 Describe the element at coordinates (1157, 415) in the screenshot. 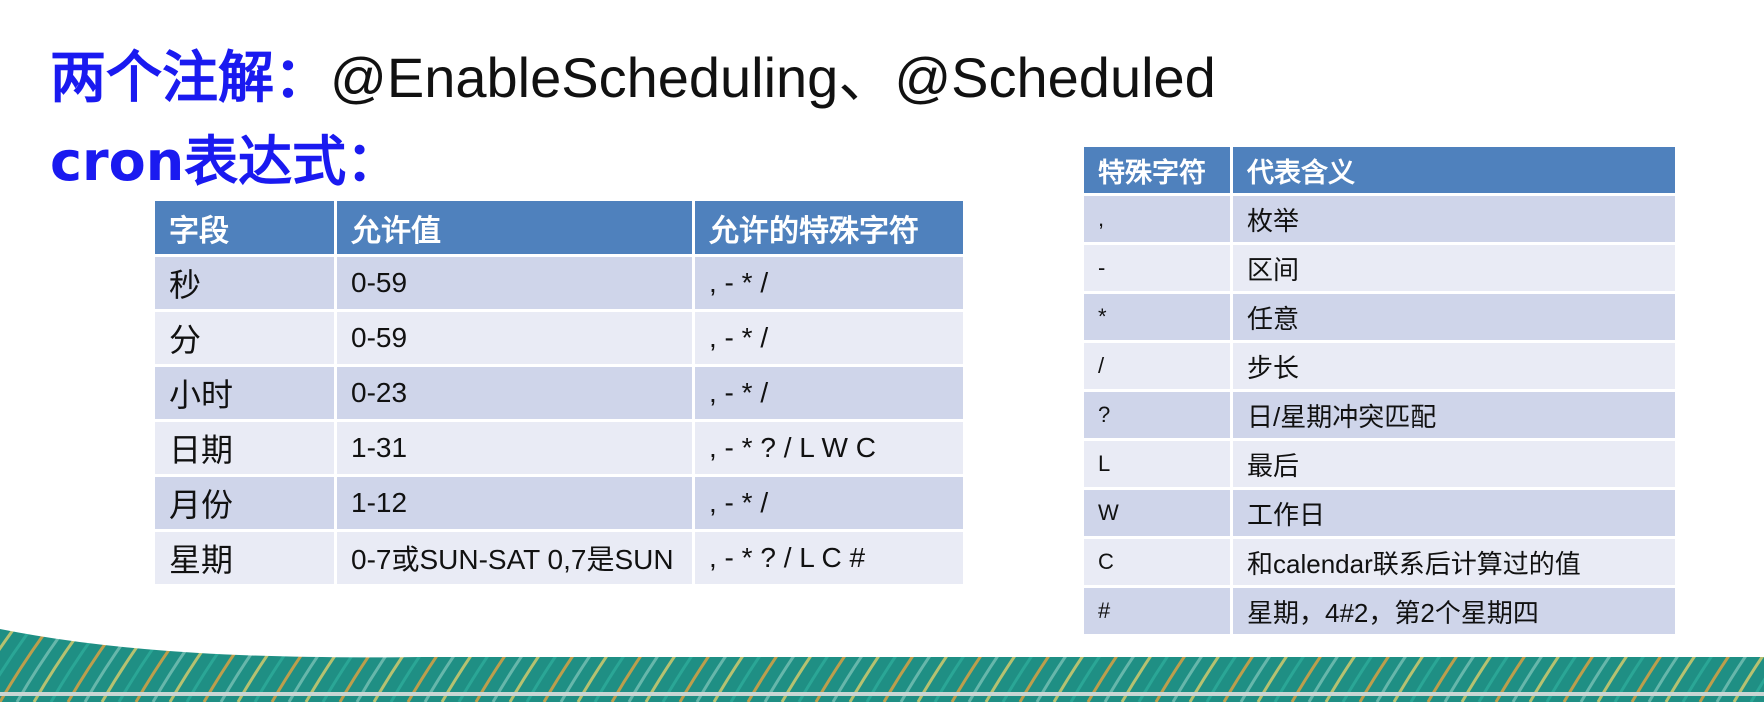

I see `special-char: ?` at that location.